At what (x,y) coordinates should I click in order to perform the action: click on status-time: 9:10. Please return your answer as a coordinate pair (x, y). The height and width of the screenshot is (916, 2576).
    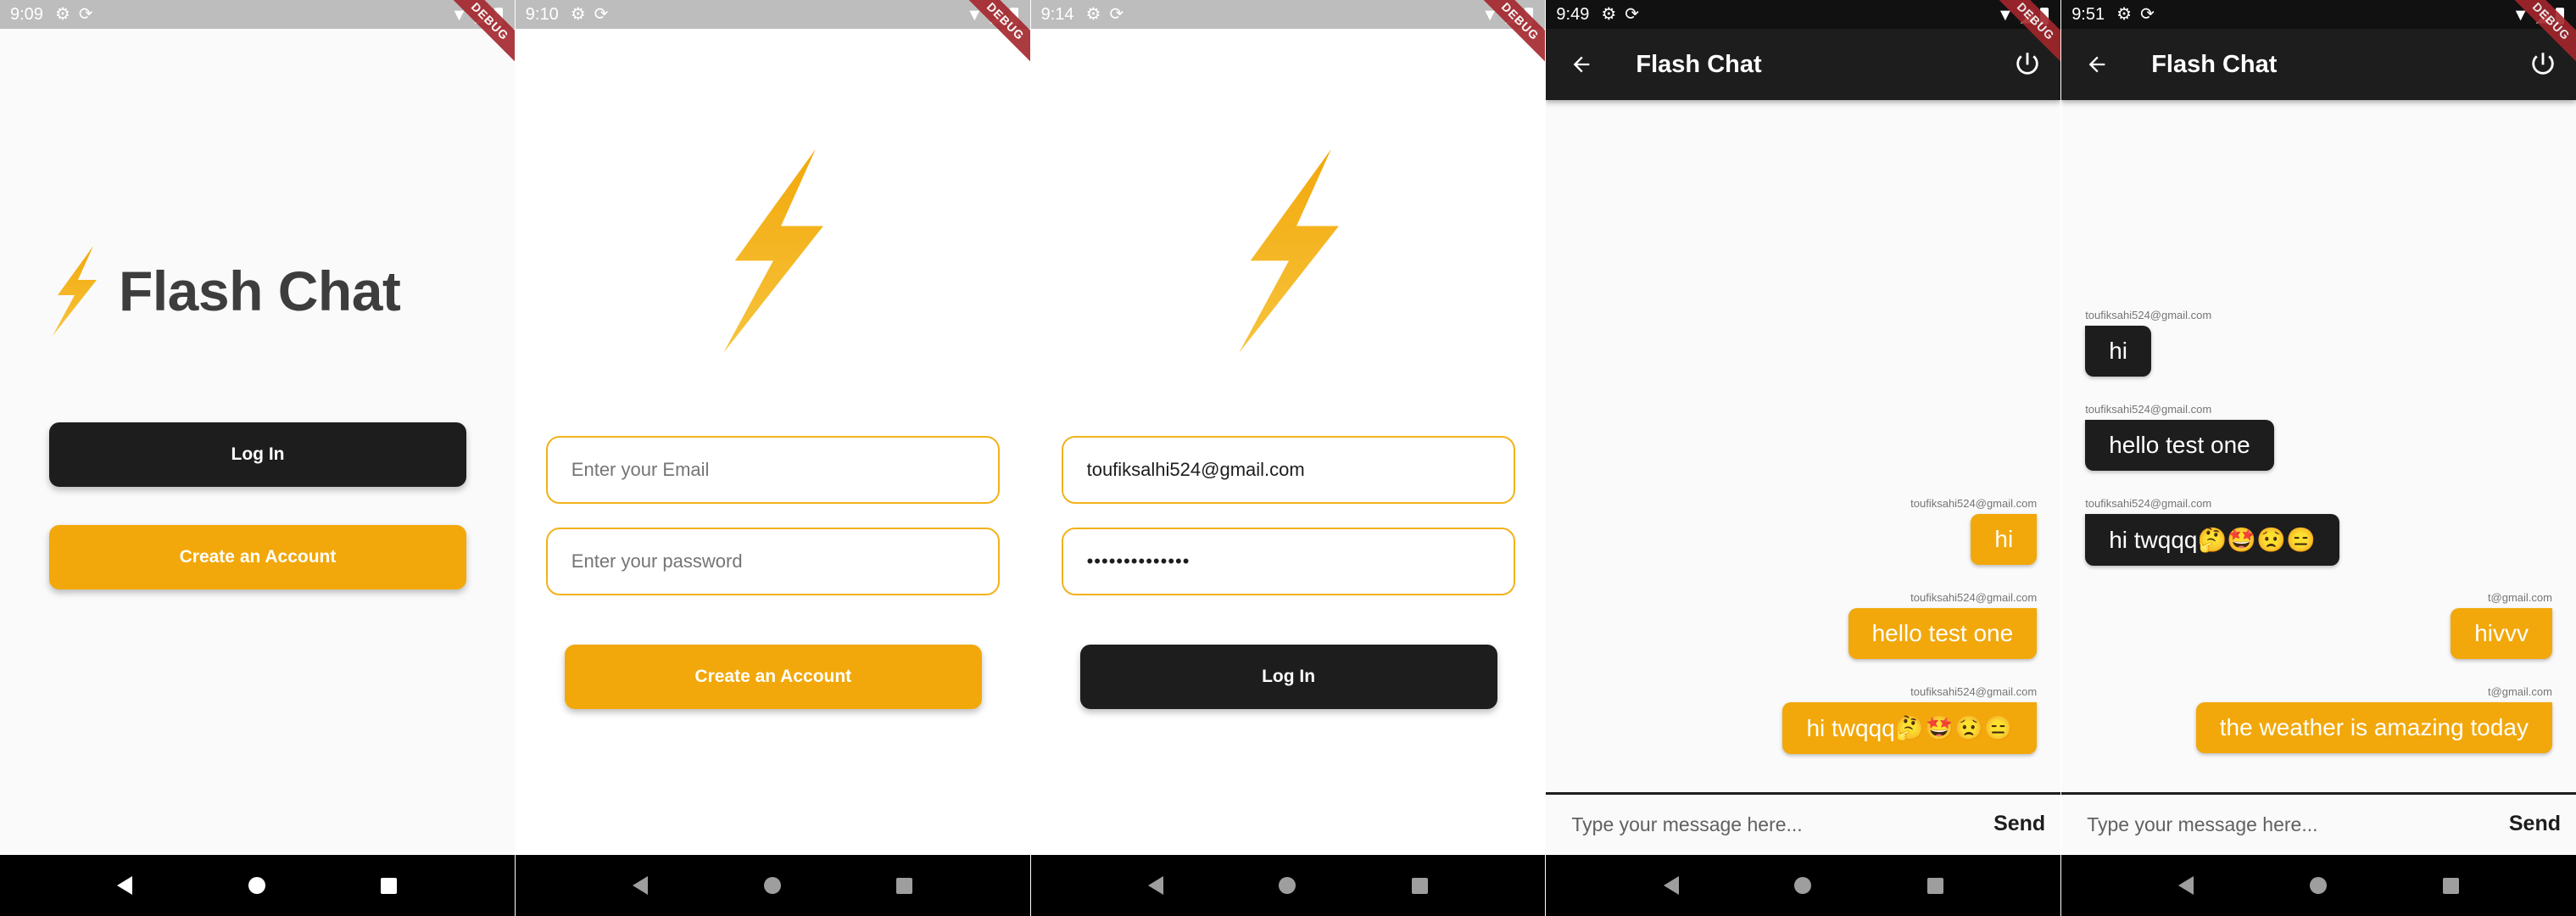
    Looking at the image, I should click on (542, 14).